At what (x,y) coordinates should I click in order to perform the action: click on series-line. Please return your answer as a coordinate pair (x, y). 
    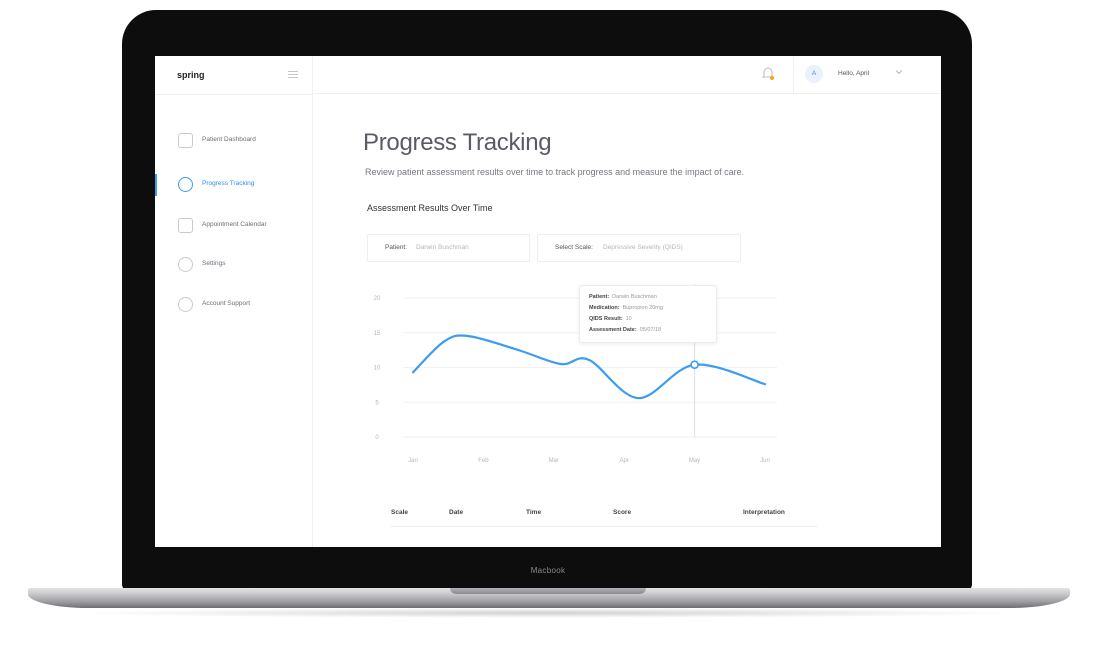
    Looking at the image, I should click on (589, 367).